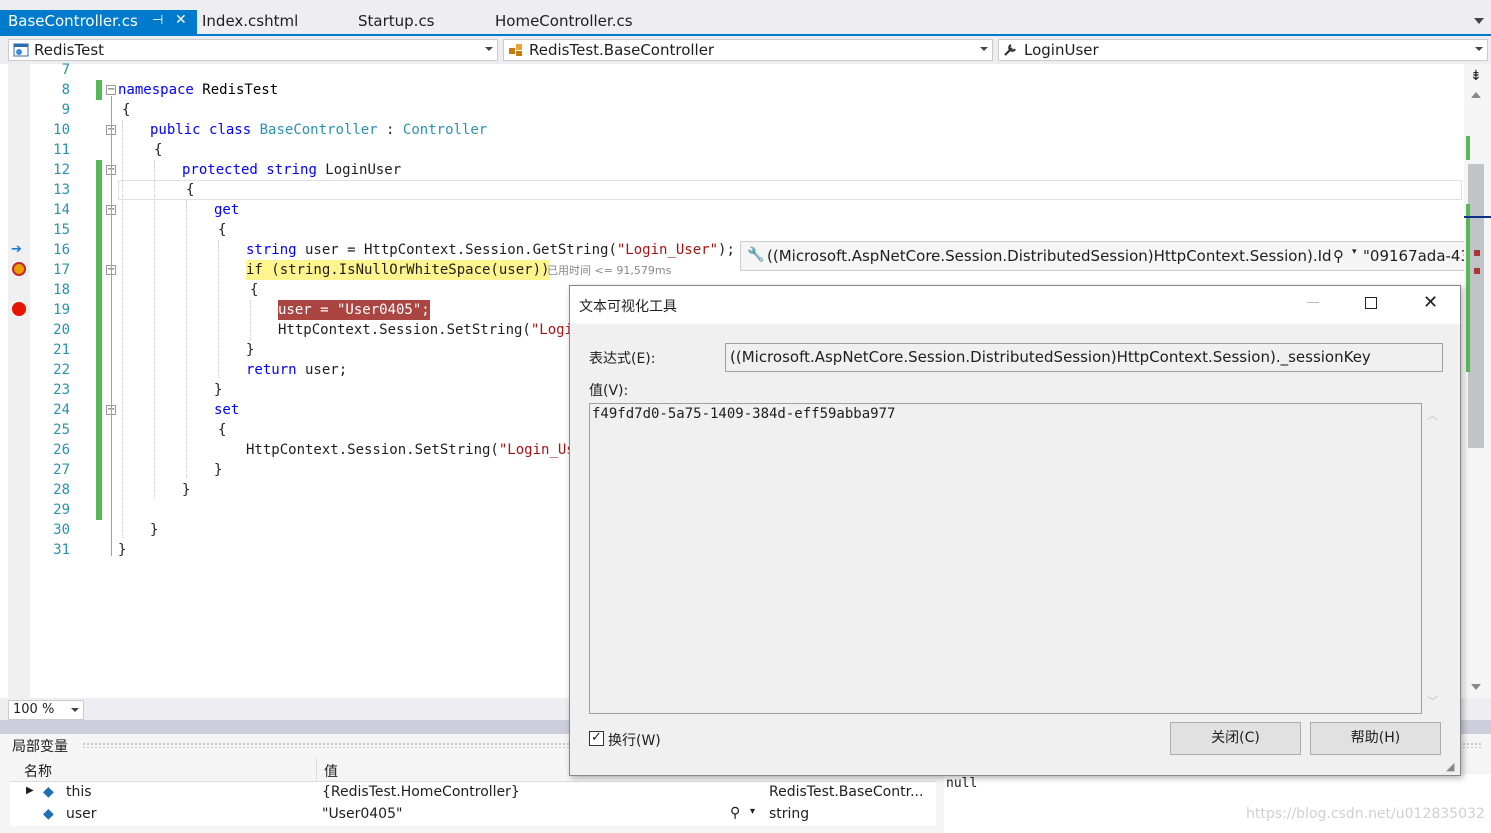 The image size is (1491, 833). What do you see at coordinates (1015, 305) in the screenshot?
I see `dialog-titlebar: 文本可视化工具 ✕` at bounding box center [1015, 305].